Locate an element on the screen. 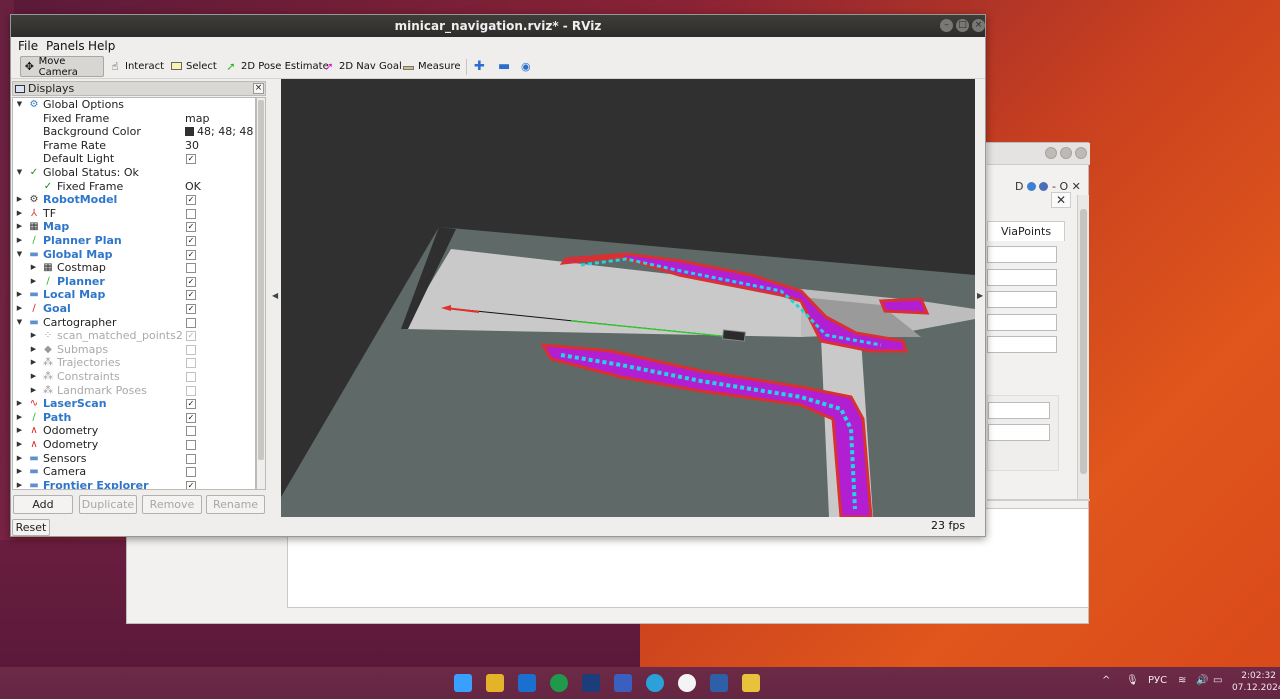  file-explorer-icon is located at coordinates (495, 683).